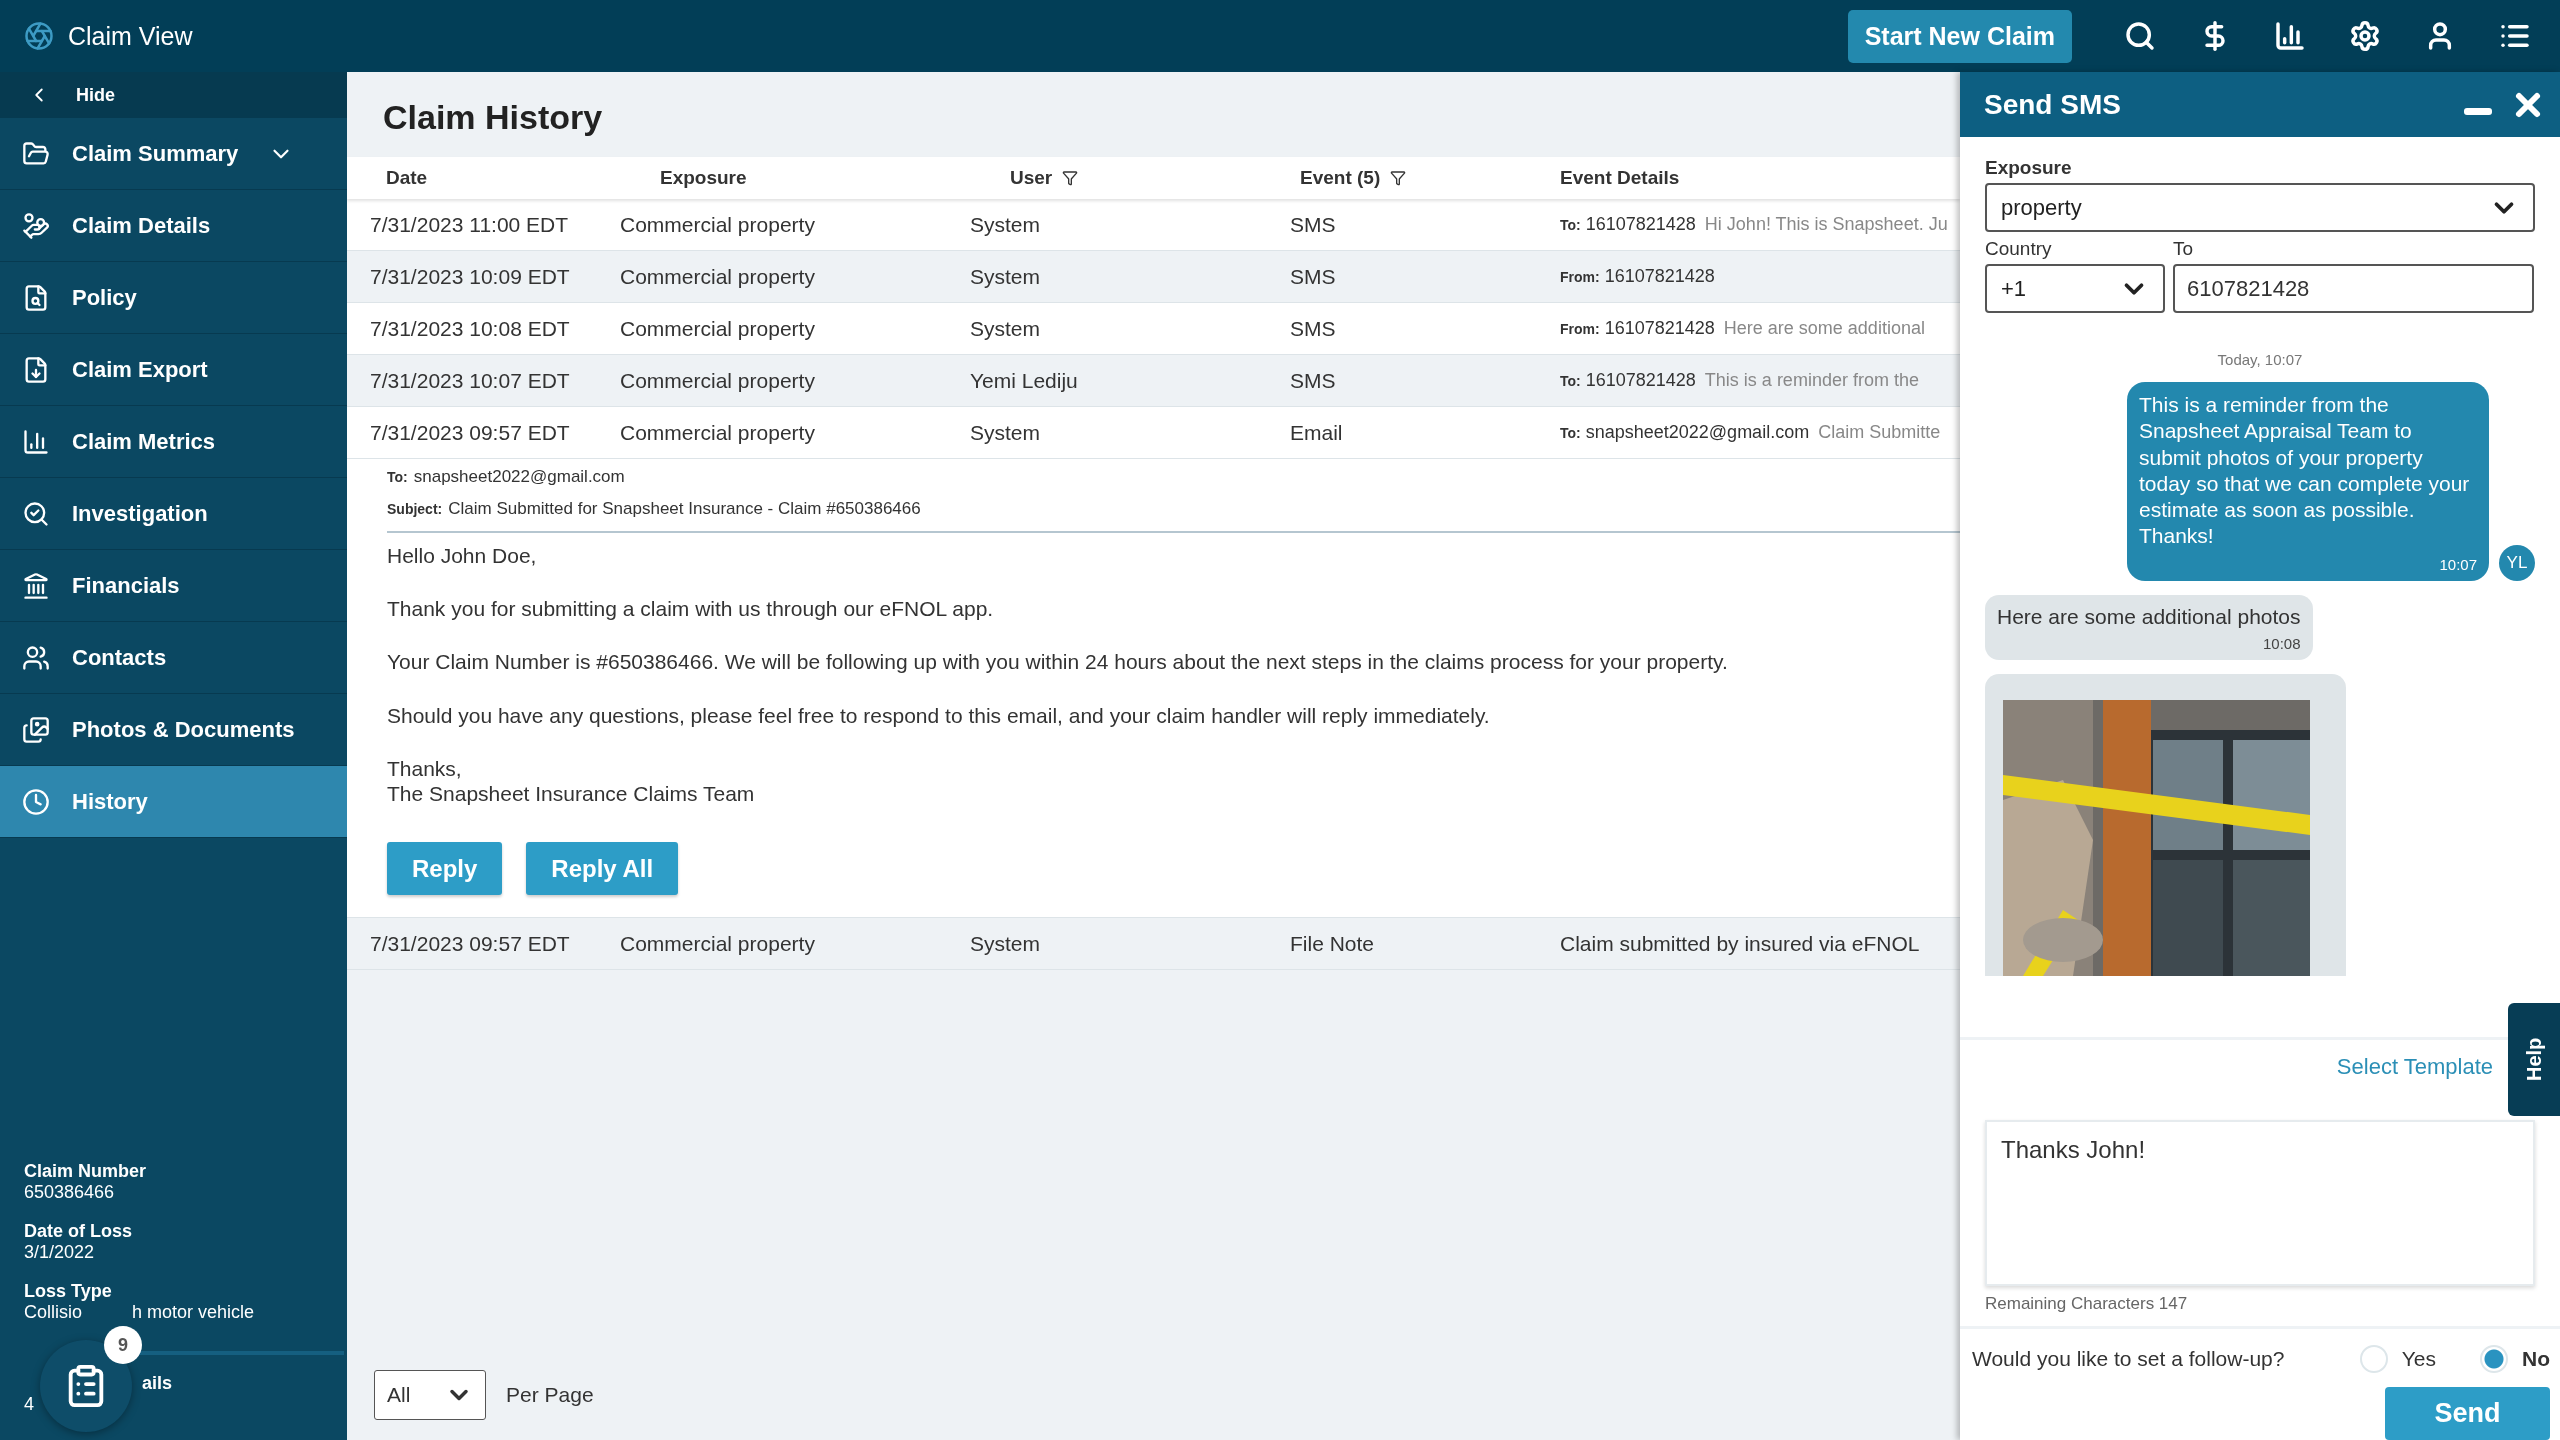 This screenshot has width=2560, height=1440. What do you see at coordinates (550, 1395) in the screenshot?
I see `per-page-label: Per Page` at bounding box center [550, 1395].